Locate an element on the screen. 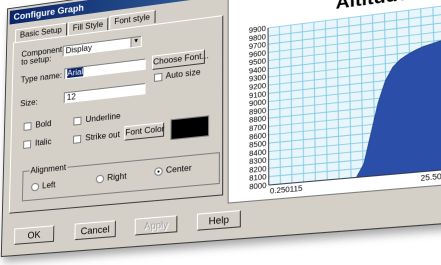  italic-checkbox is located at coordinates (27, 144).